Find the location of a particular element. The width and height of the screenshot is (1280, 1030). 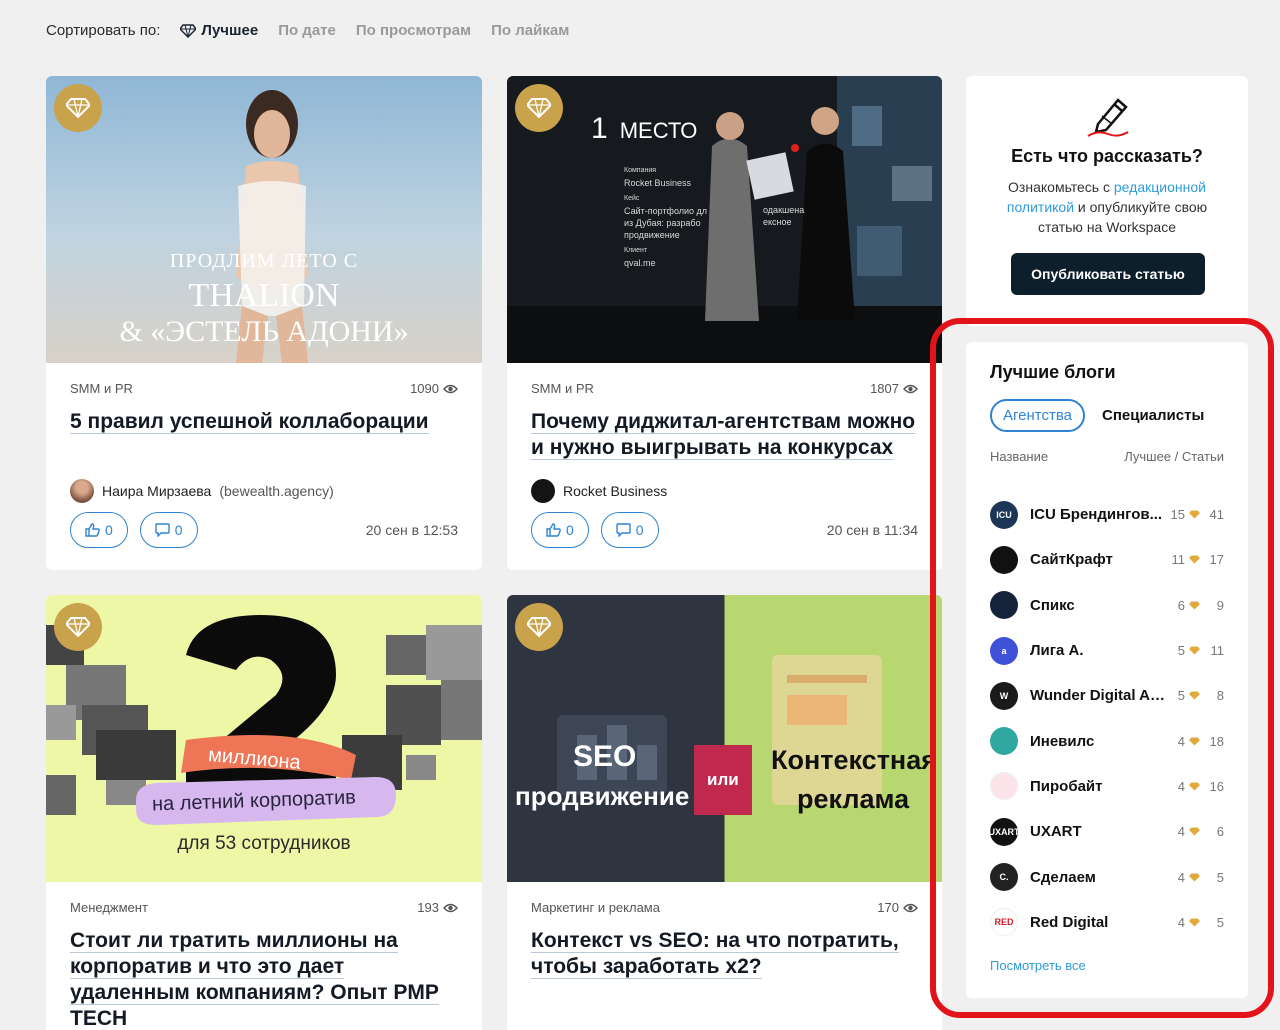

view-count: 170 is located at coordinates (897, 907).